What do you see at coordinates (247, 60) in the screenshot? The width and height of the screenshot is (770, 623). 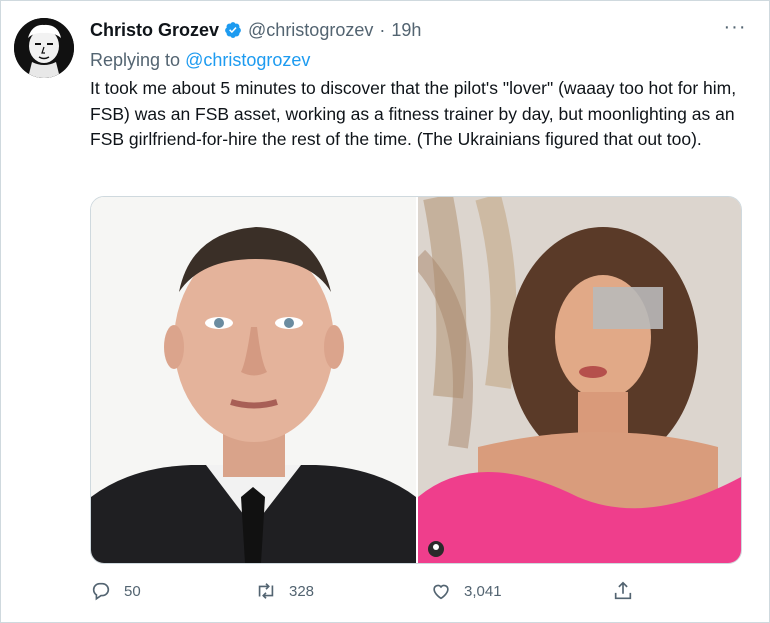 I see `replying-to-handle-link: @christogrozev` at bounding box center [247, 60].